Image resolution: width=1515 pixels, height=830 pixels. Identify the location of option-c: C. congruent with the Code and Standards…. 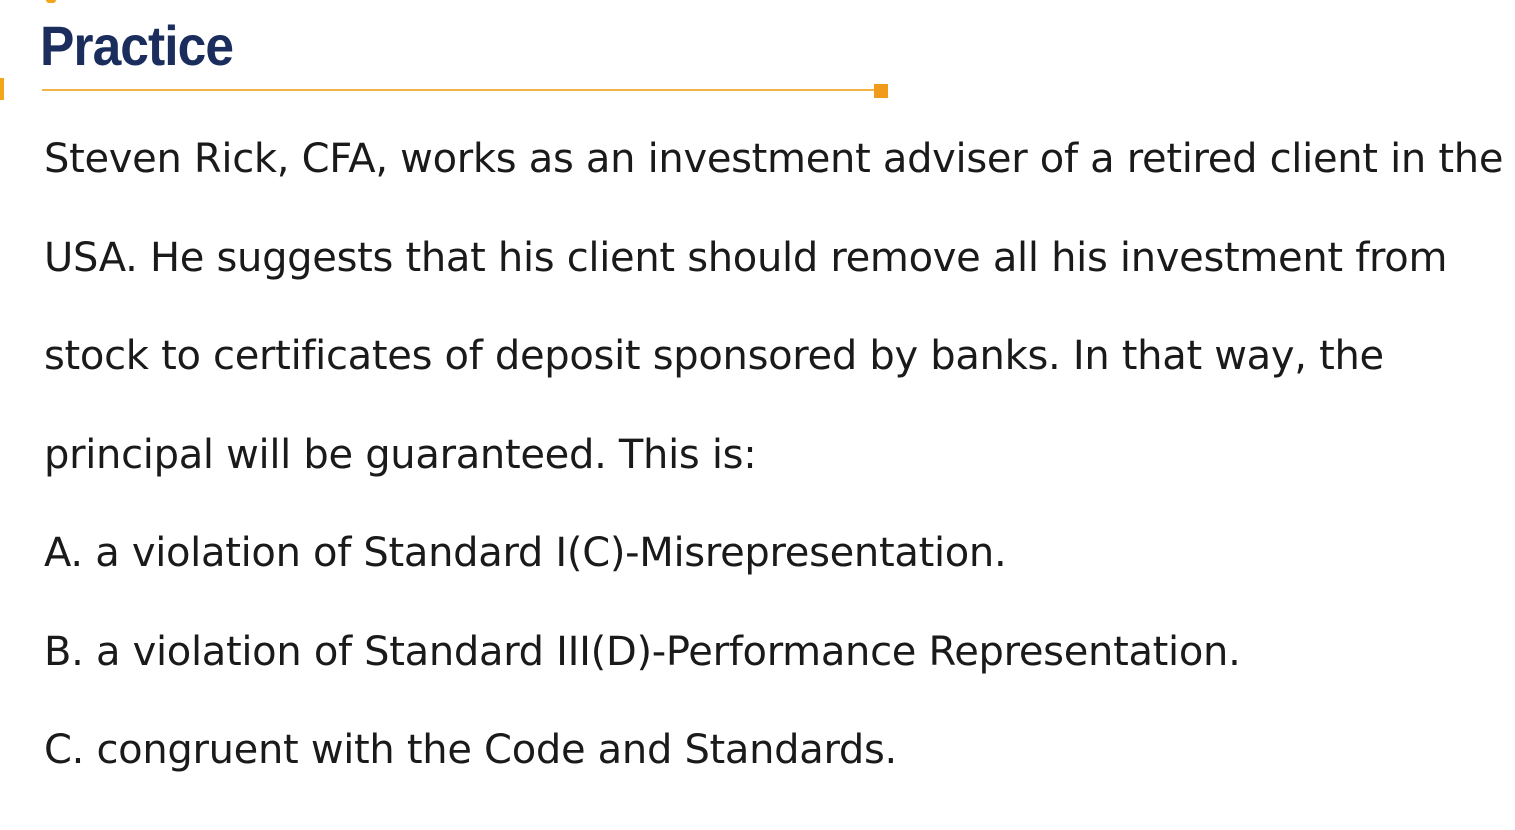
(470, 750).